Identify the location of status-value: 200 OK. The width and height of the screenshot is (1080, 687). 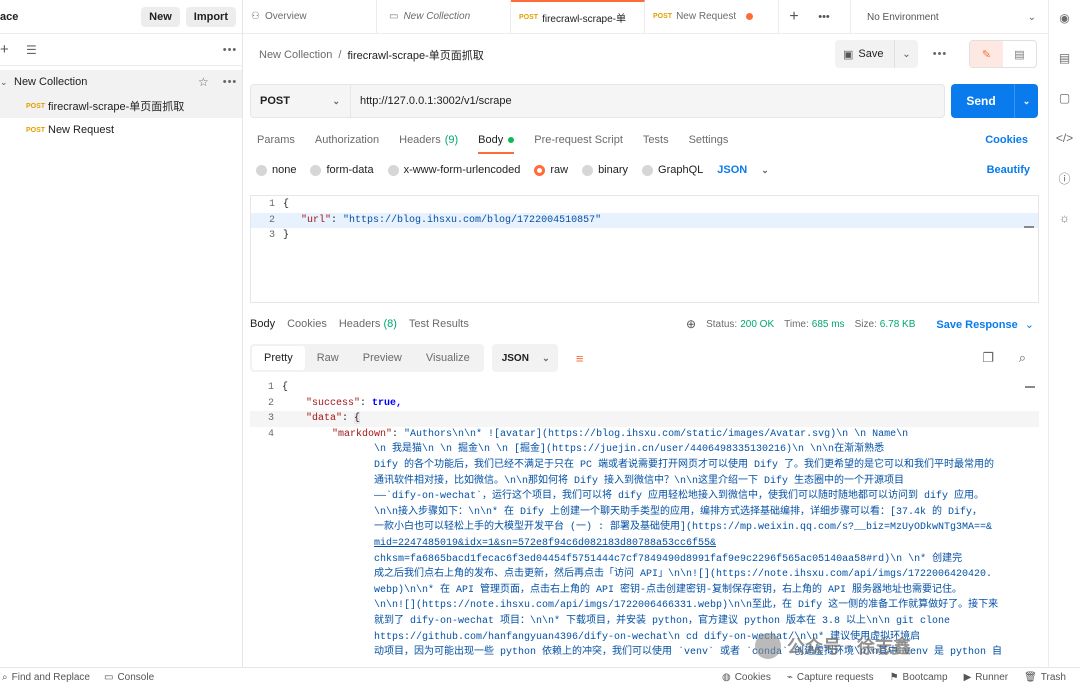
(757, 324).